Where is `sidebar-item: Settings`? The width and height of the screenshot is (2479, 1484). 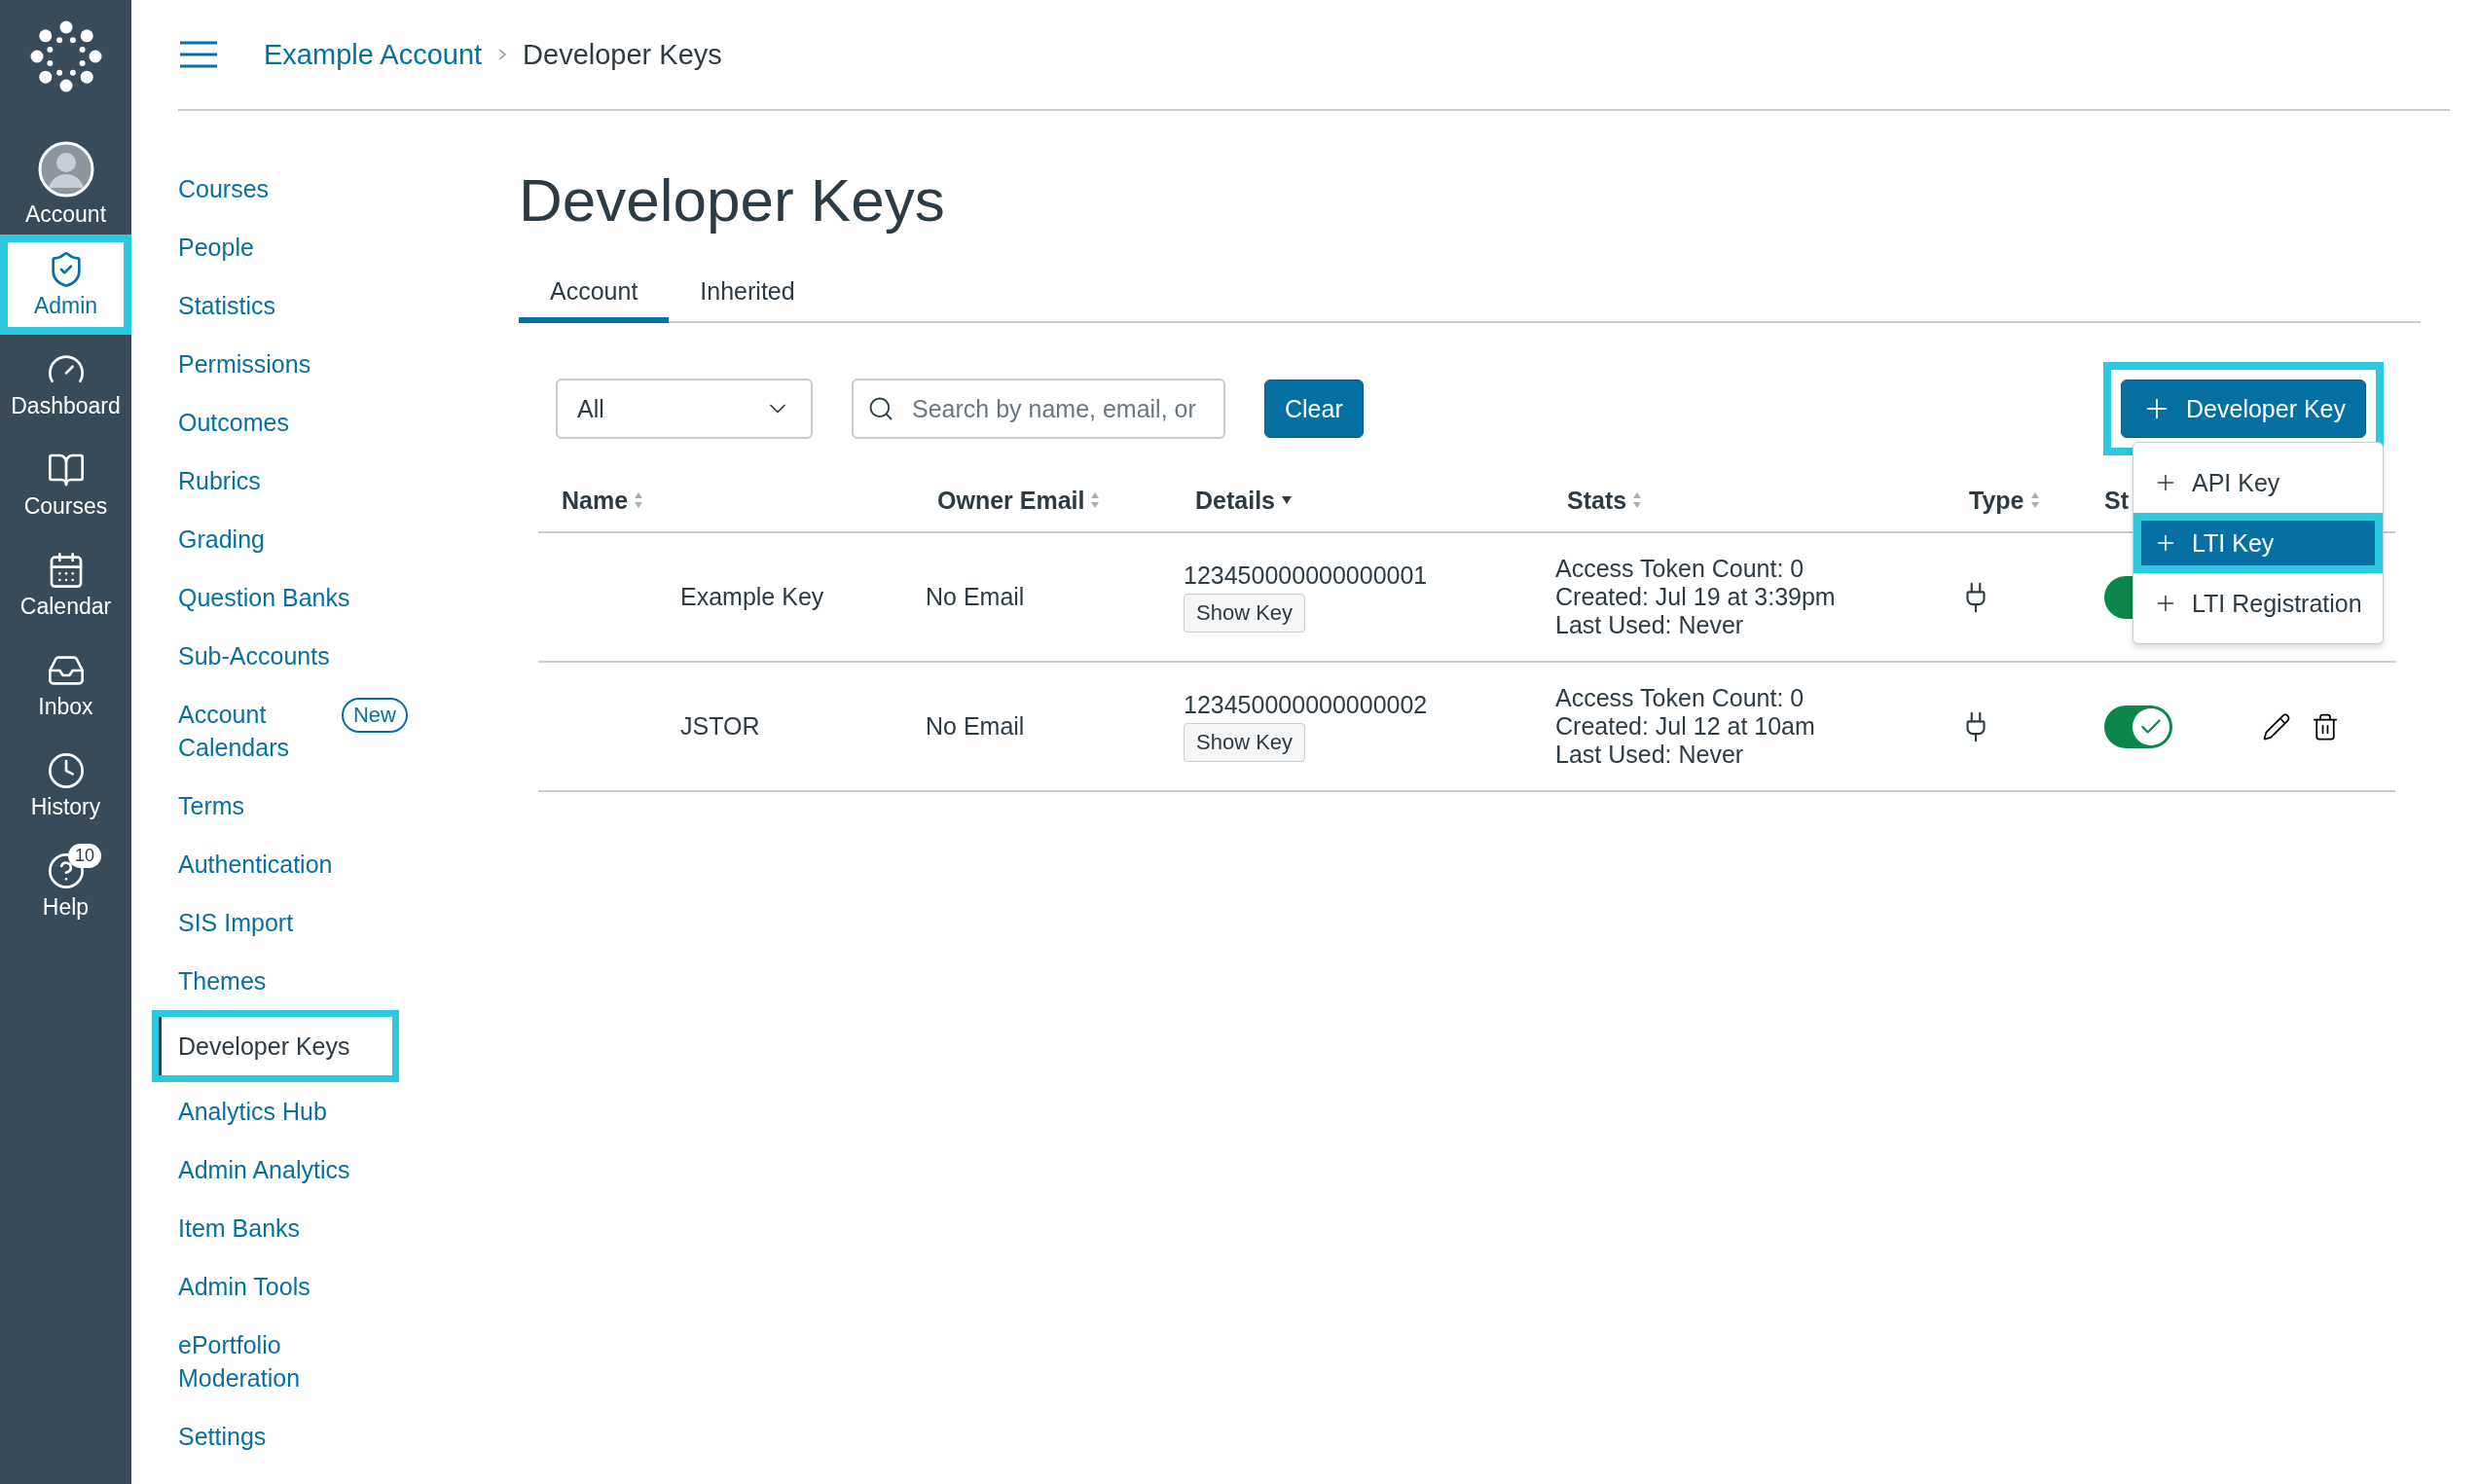
sidebar-item: Settings is located at coordinates (299, 1437).